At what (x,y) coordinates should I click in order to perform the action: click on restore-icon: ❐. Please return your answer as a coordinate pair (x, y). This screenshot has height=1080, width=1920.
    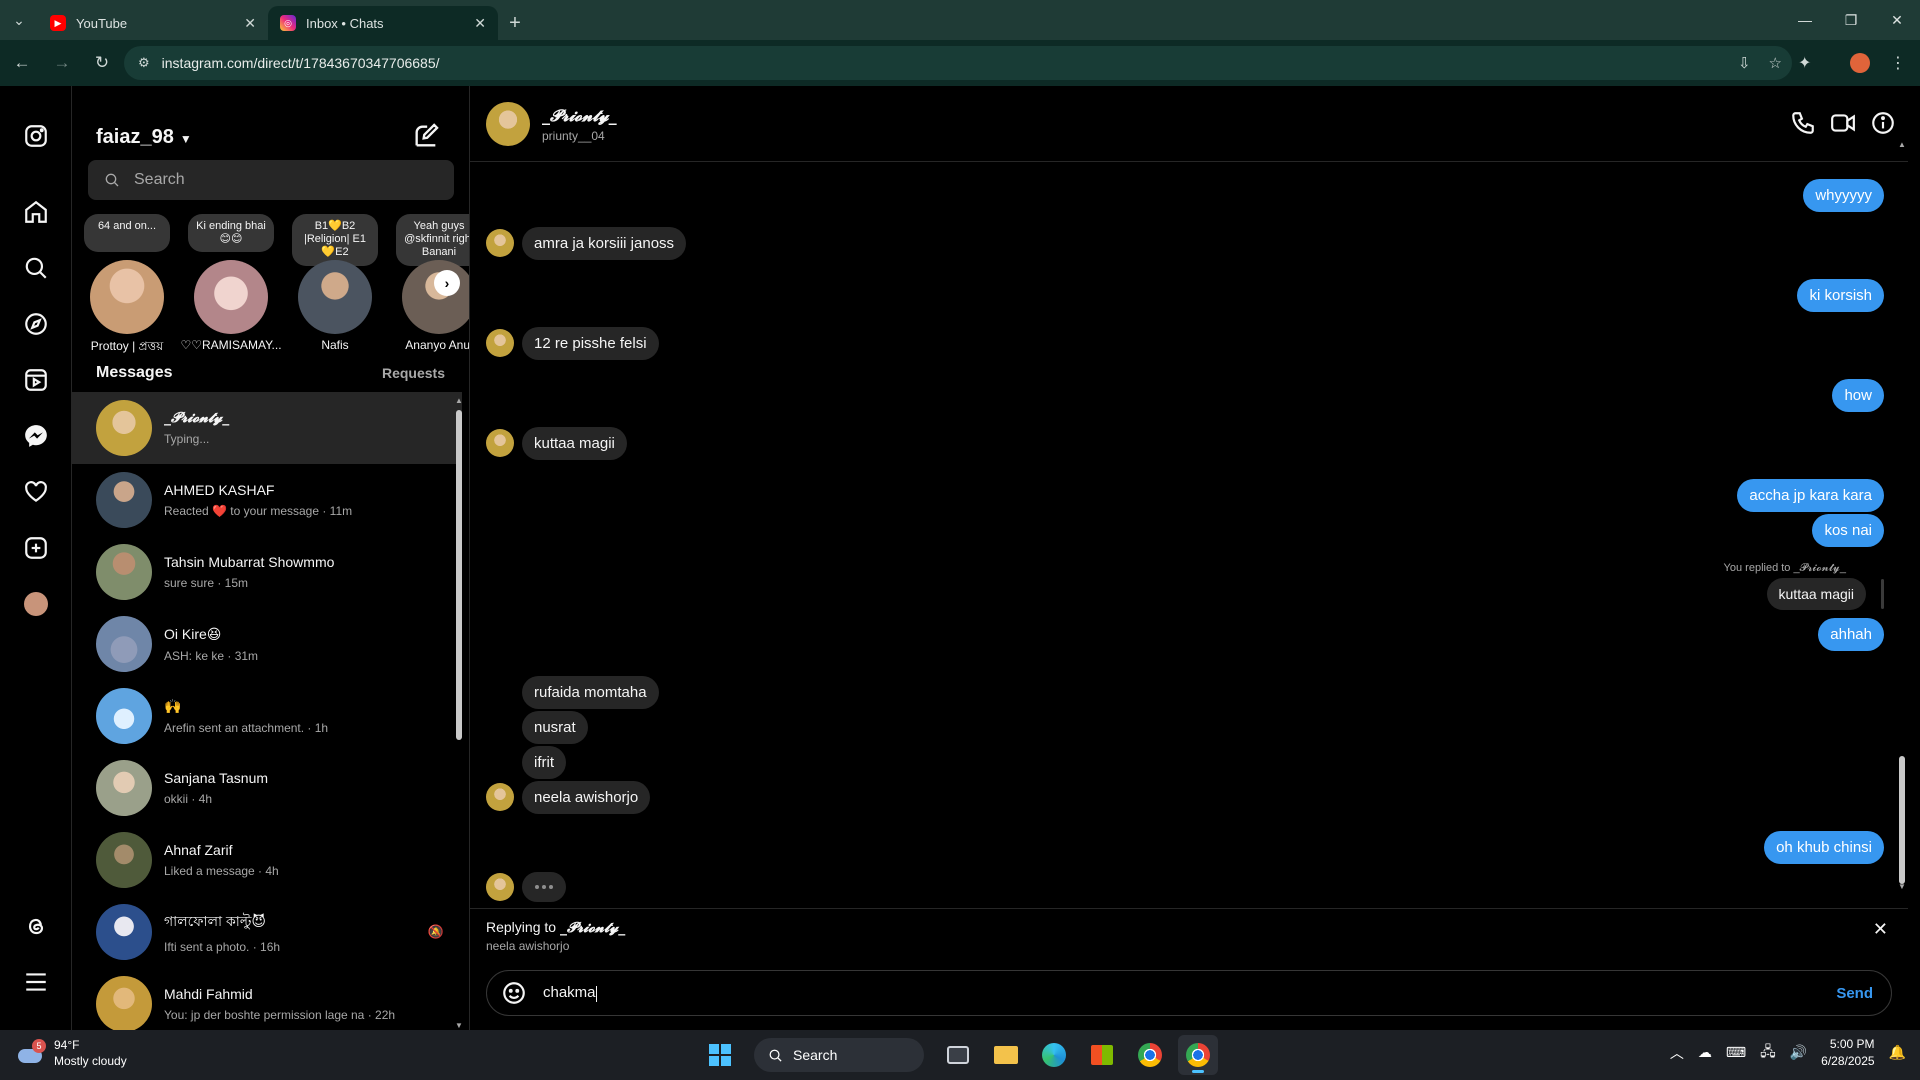
    Looking at the image, I should click on (1851, 20).